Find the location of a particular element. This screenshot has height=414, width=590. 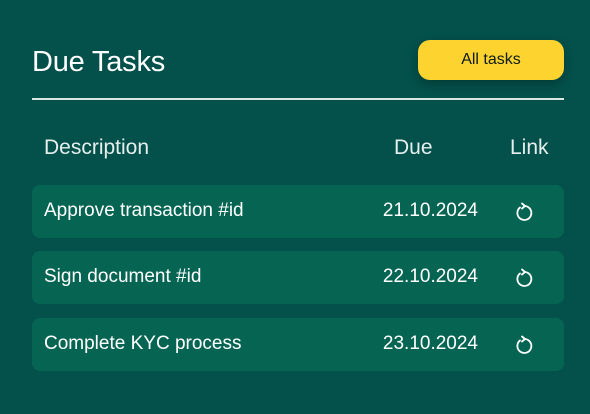

task-description: Approve transaction #id is located at coordinates (144, 210).